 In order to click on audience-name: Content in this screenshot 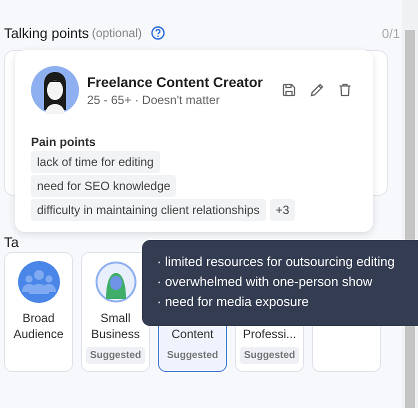, I will do `click(192, 334)`.